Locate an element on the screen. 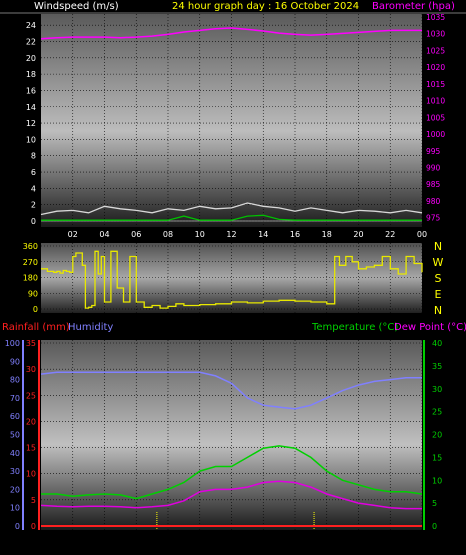 Image resolution: width=466 pixels, height=555 pixels. temperature-tick-label: 5 is located at coordinates (434, 503).